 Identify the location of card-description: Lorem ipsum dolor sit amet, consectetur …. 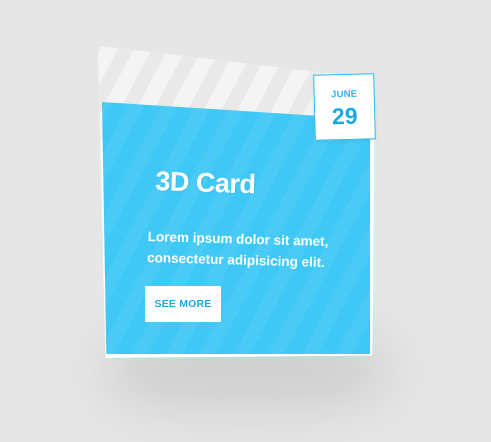
(237, 249).